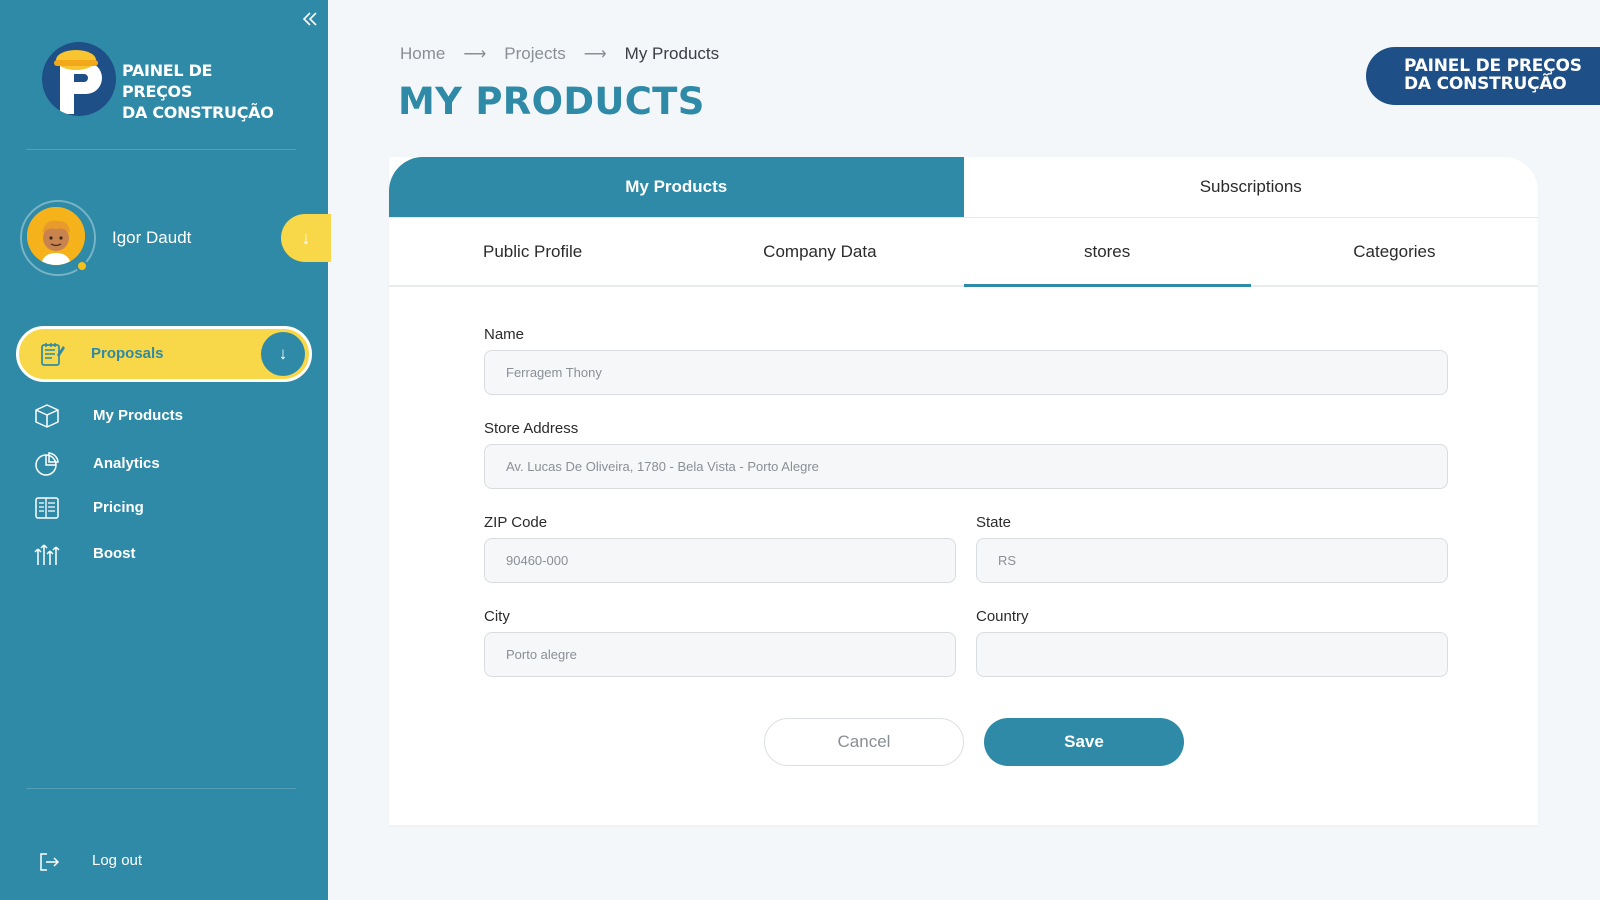 This screenshot has height=900, width=1600. What do you see at coordinates (819, 251) in the screenshot?
I see `tab-company-data: Company Data` at bounding box center [819, 251].